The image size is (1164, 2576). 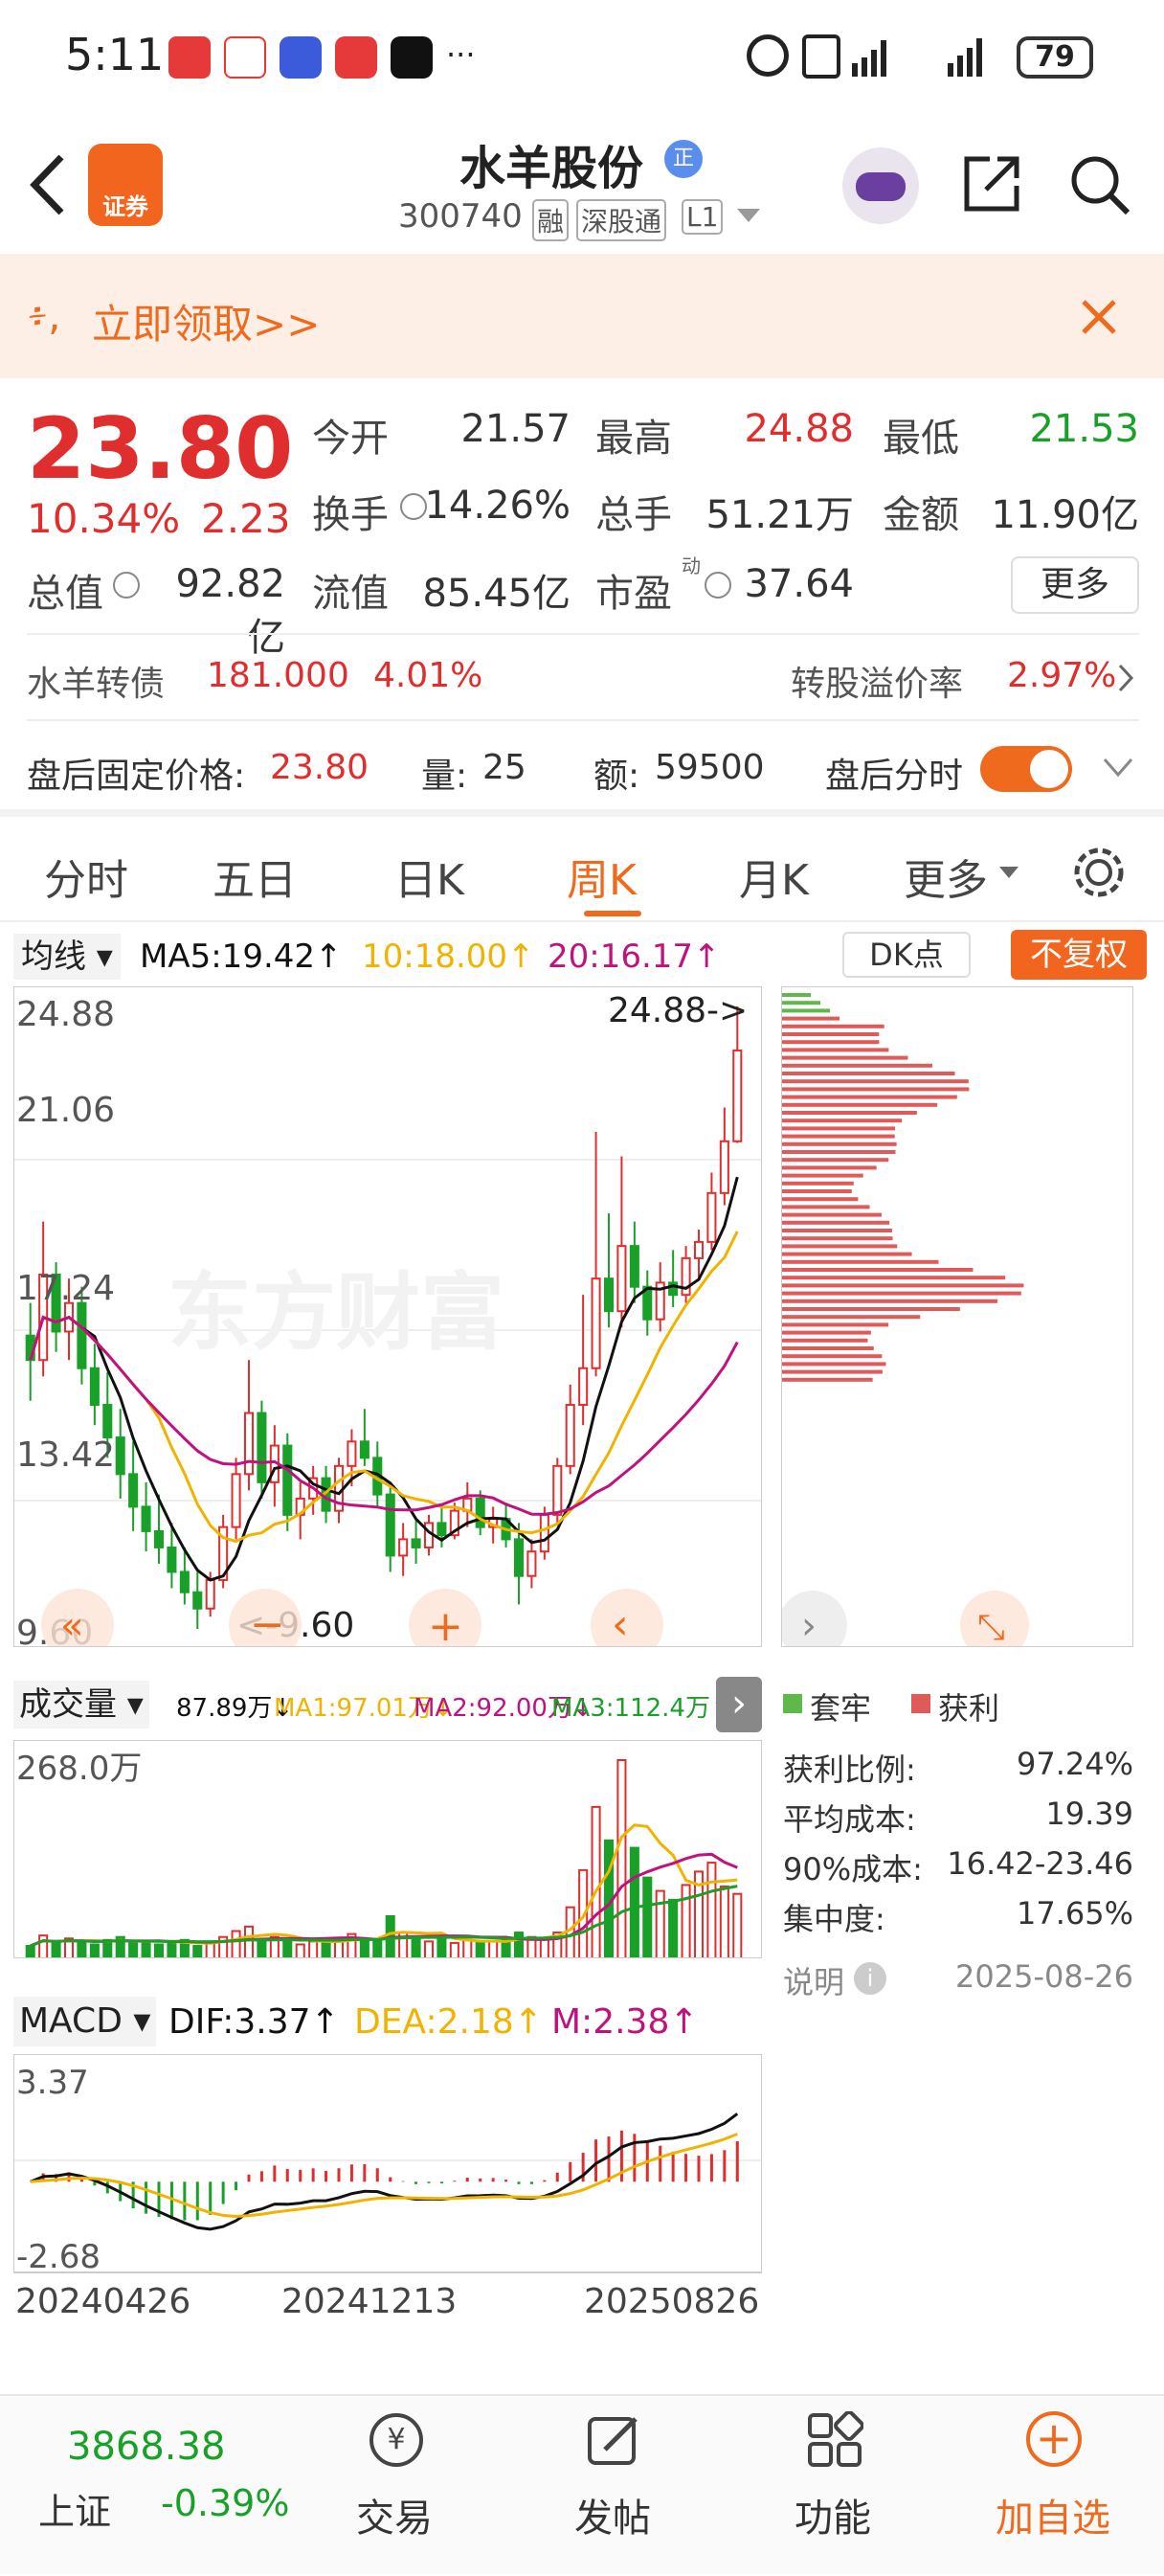 I want to click on index-name: 上证, so click(x=75, y=2508).